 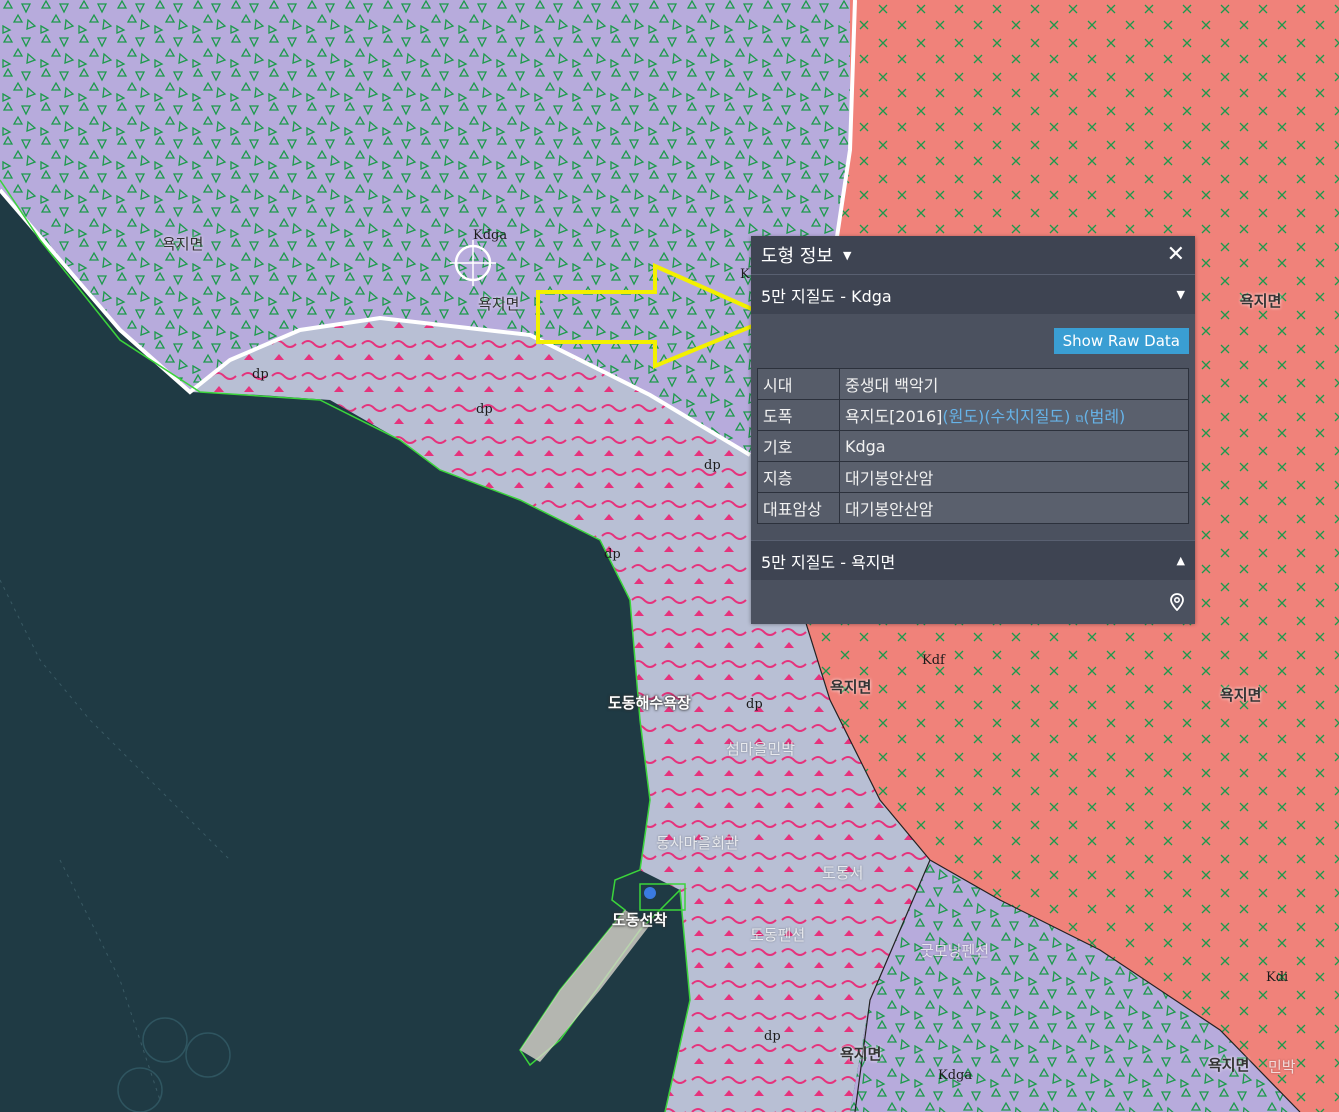 What do you see at coordinates (973, 602) in the screenshot?
I see `section-body-yokji` at bounding box center [973, 602].